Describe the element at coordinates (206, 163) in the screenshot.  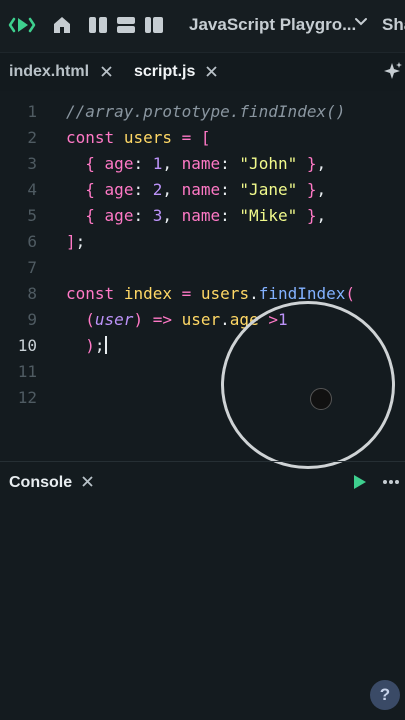
I see `code-line-3: { age: 1, name: "John" },` at that location.